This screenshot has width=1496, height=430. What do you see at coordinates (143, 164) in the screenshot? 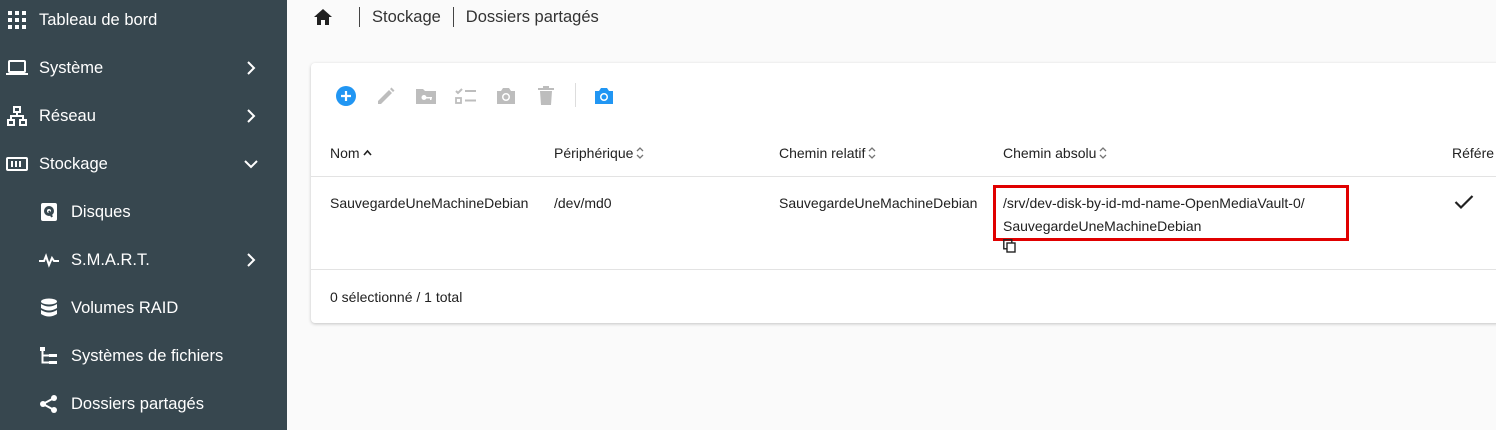
I see `sidebar-item-storage: Stockage` at bounding box center [143, 164].